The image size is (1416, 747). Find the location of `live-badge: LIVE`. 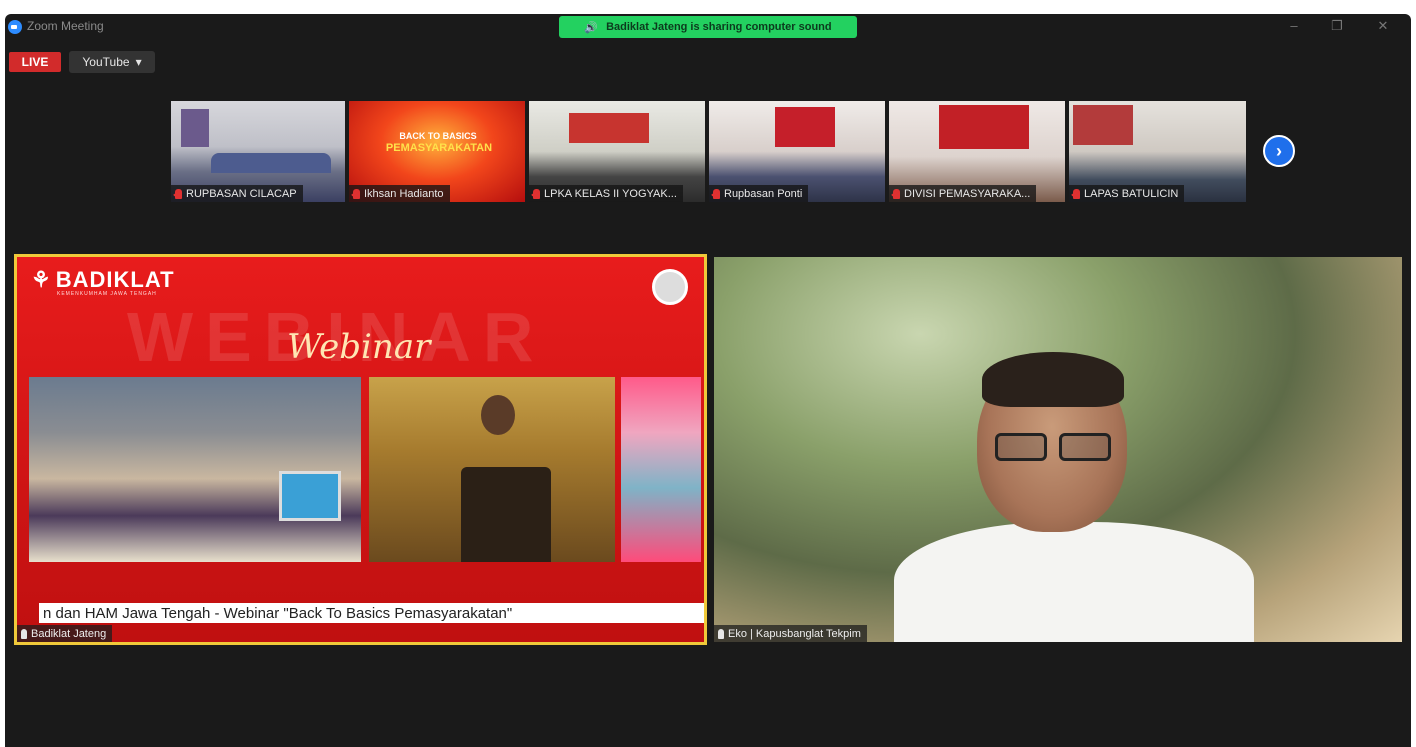

live-badge: LIVE is located at coordinates (35, 62).